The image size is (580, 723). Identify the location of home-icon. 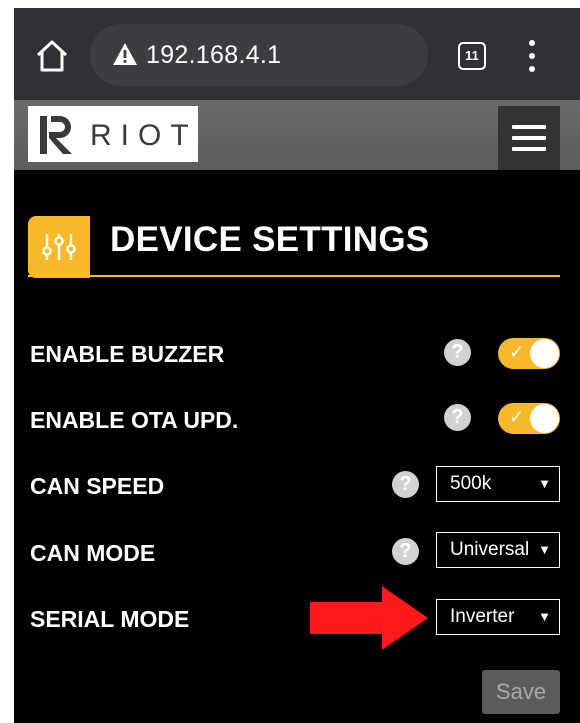
(52, 56).